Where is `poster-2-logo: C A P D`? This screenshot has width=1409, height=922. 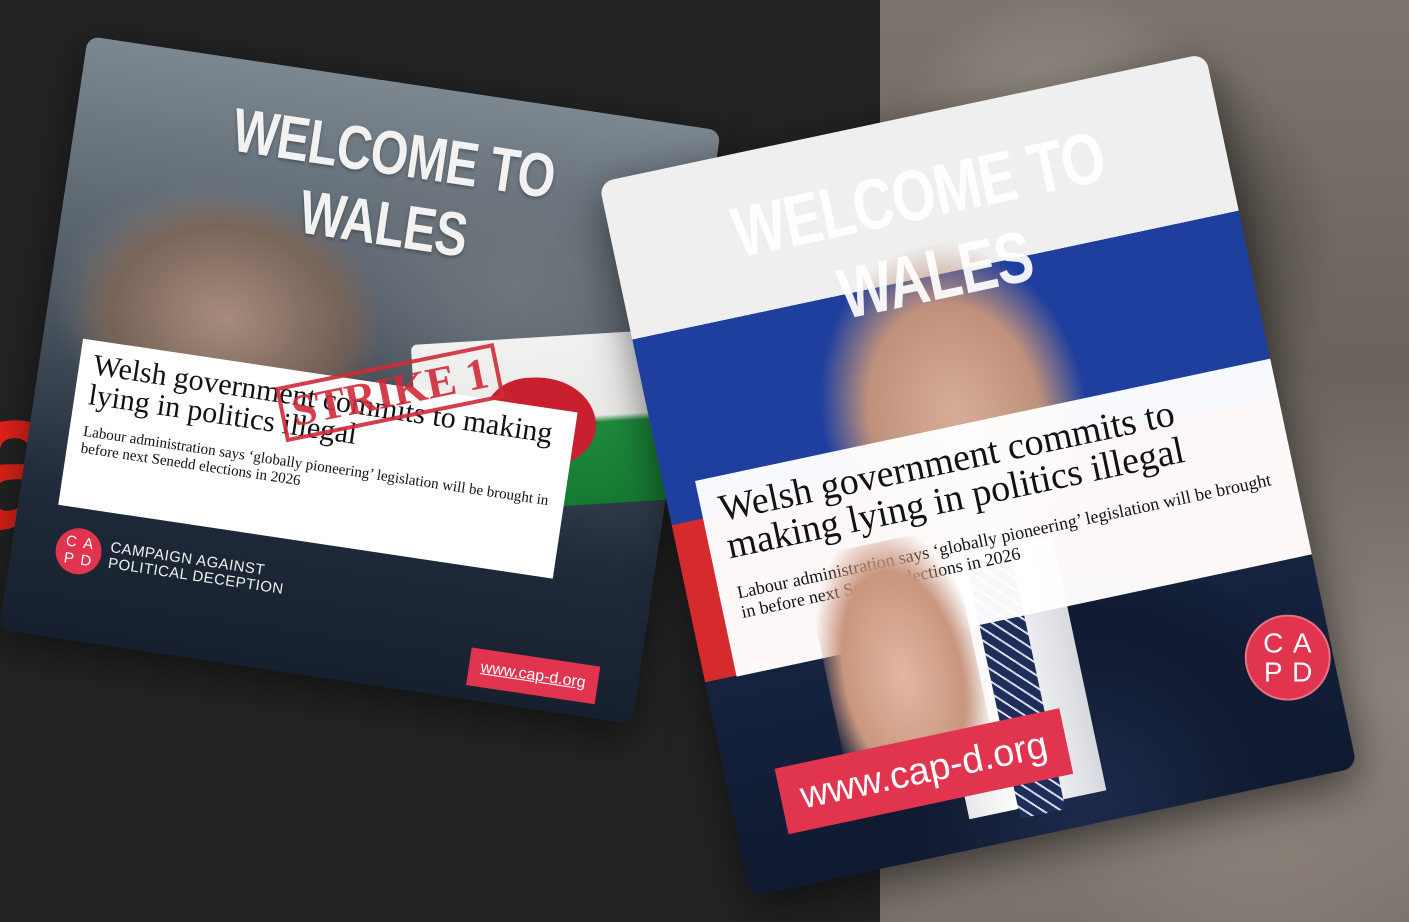 poster-2-logo: C A P D is located at coordinates (1287, 657).